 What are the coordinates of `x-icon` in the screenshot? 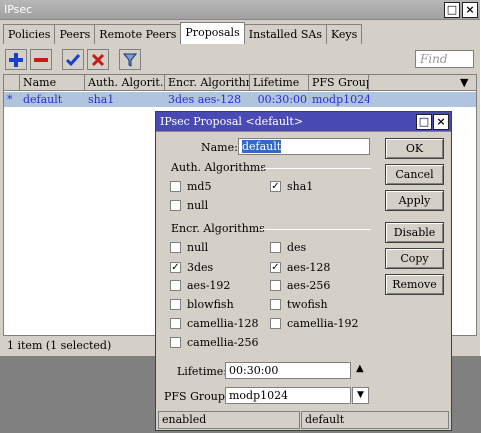 It's located at (98, 59).